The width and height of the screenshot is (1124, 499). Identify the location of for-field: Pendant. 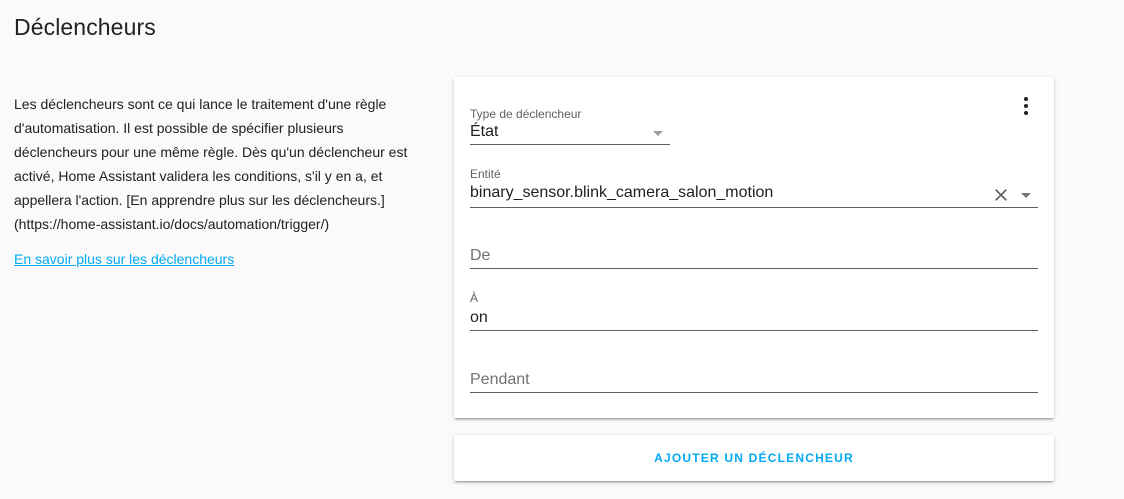
(754, 372).